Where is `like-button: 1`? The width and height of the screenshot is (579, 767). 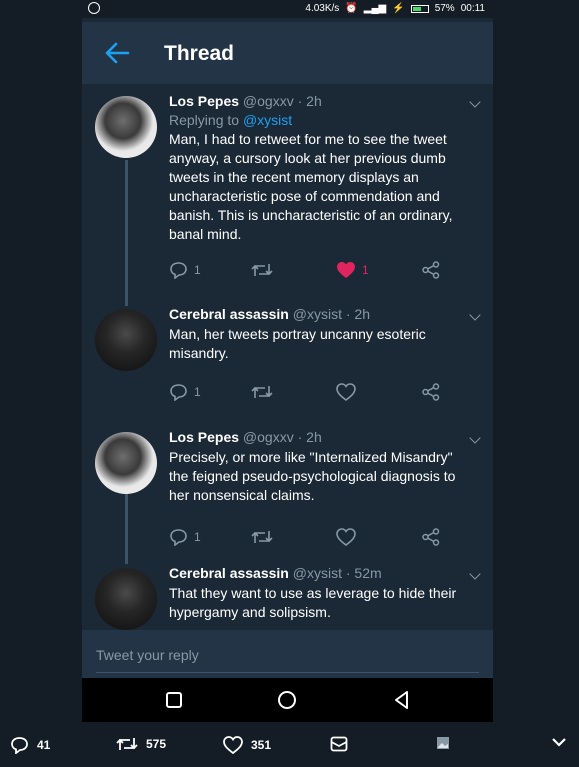 like-button: 1 is located at coordinates (352, 270).